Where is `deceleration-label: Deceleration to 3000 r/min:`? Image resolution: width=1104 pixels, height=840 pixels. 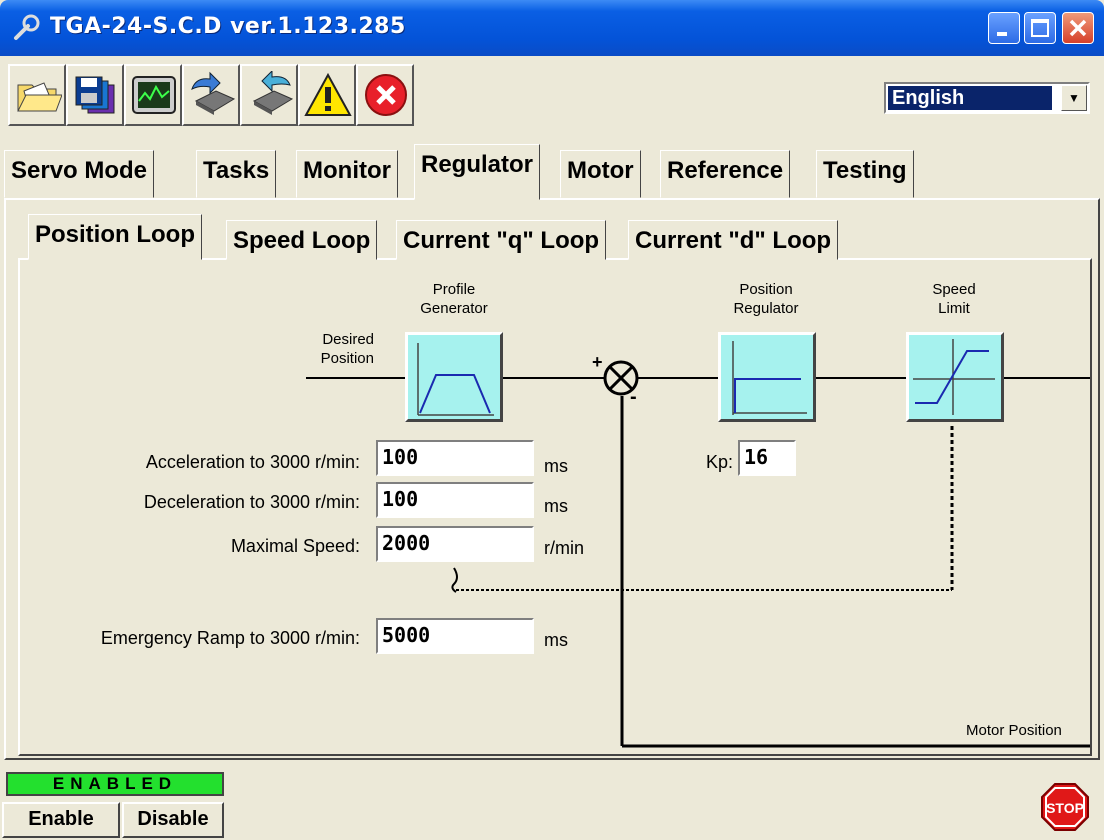
deceleration-label: Deceleration to 3000 r/min: is located at coordinates (251, 502).